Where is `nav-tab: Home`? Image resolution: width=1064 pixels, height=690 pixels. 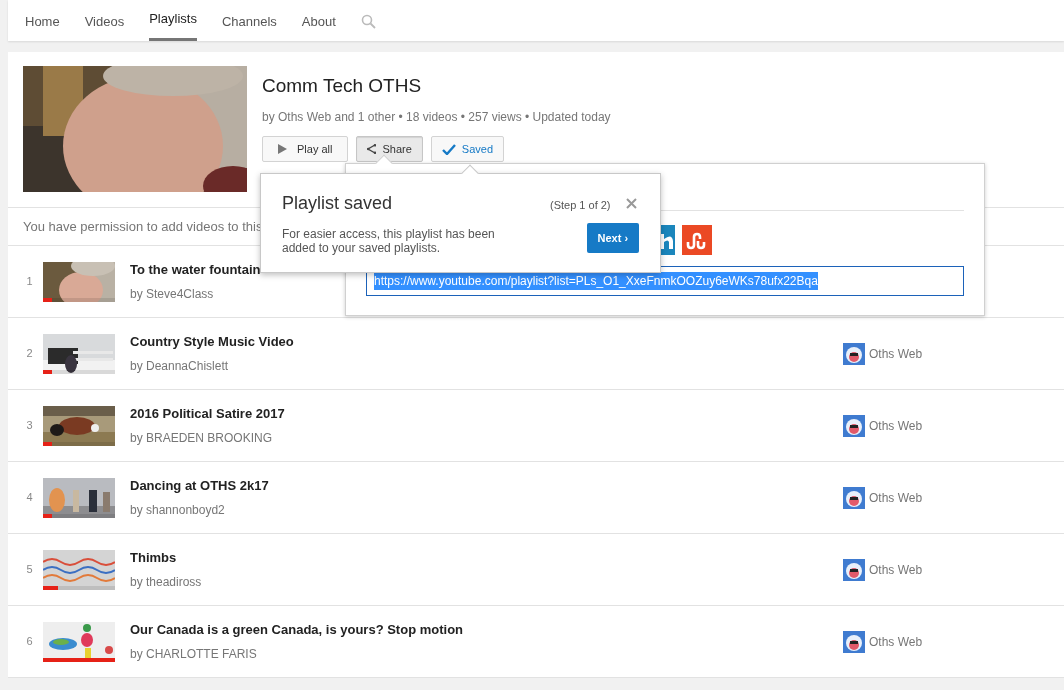 nav-tab: Home is located at coordinates (42, 26).